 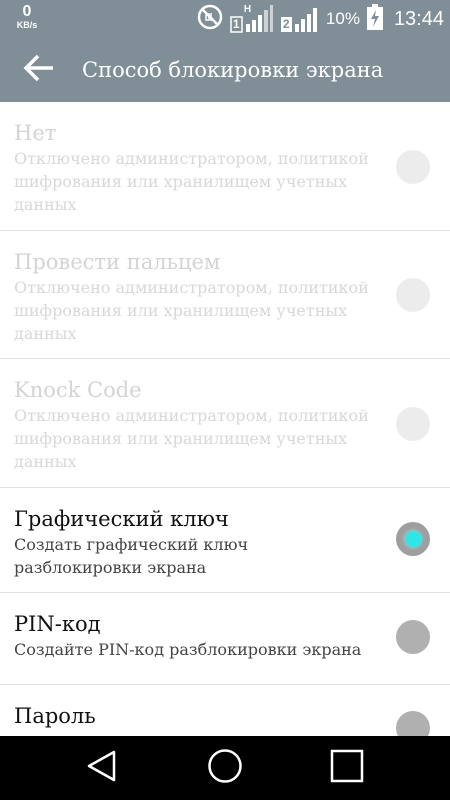 I want to click on nav-back-button, so click(x=102, y=768).